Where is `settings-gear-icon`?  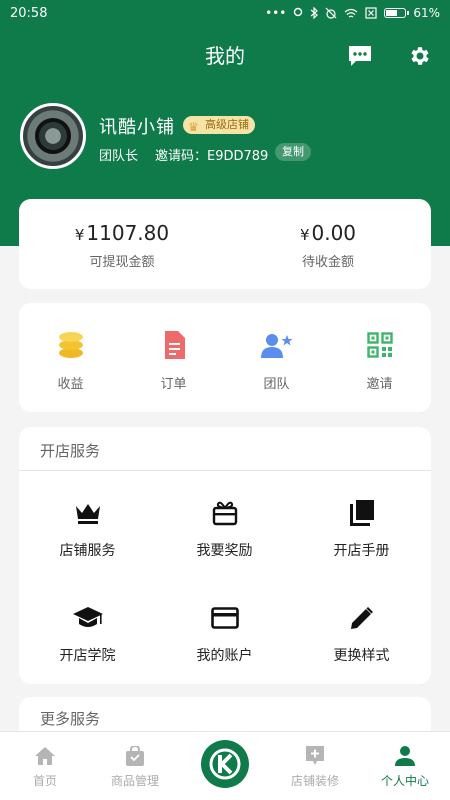
settings-gear-icon is located at coordinates (420, 56).